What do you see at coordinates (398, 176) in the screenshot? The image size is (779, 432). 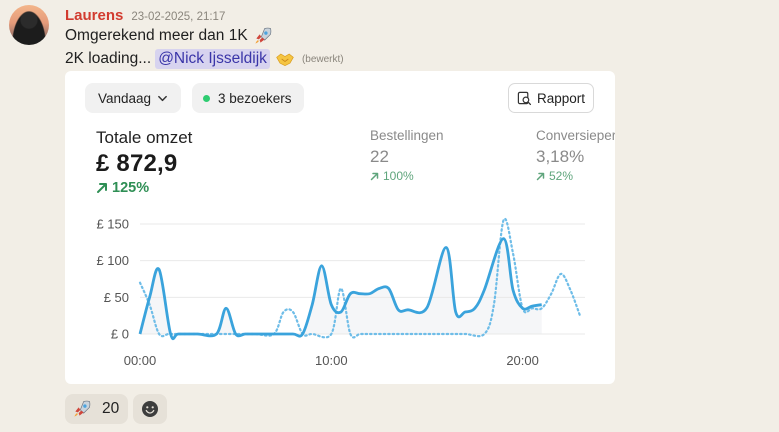 I see `kpi-orders-change-value: 100%` at bounding box center [398, 176].